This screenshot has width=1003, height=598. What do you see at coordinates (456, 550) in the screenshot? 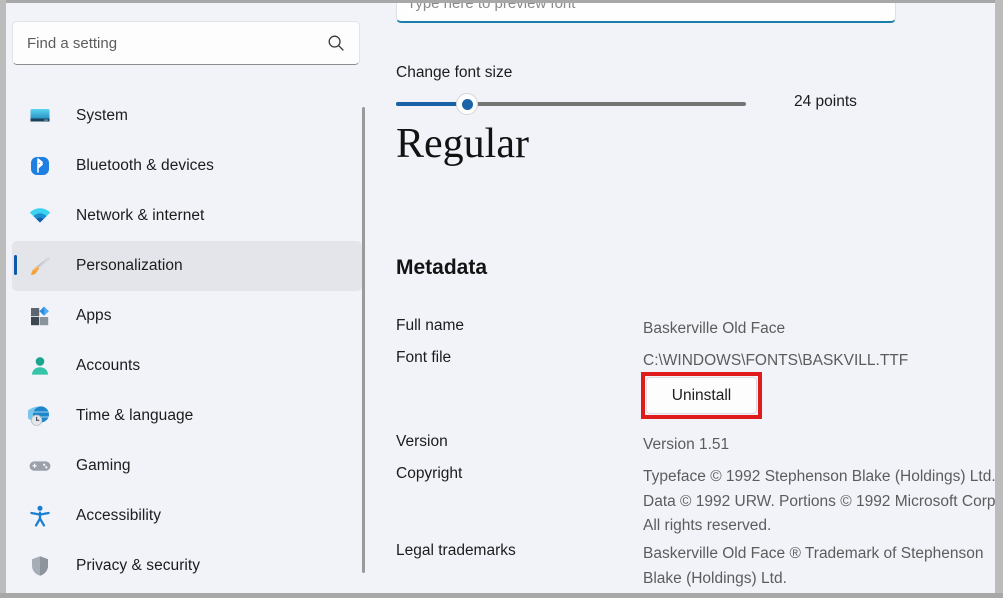
I see `metadata-label: Legal trademarks` at bounding box center [456, 550].